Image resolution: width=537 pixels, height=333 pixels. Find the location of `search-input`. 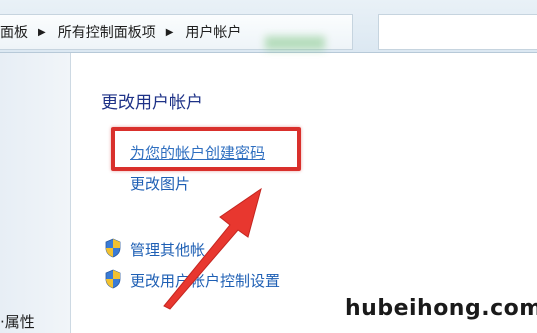

search-input is located at coordinates (457, 32).